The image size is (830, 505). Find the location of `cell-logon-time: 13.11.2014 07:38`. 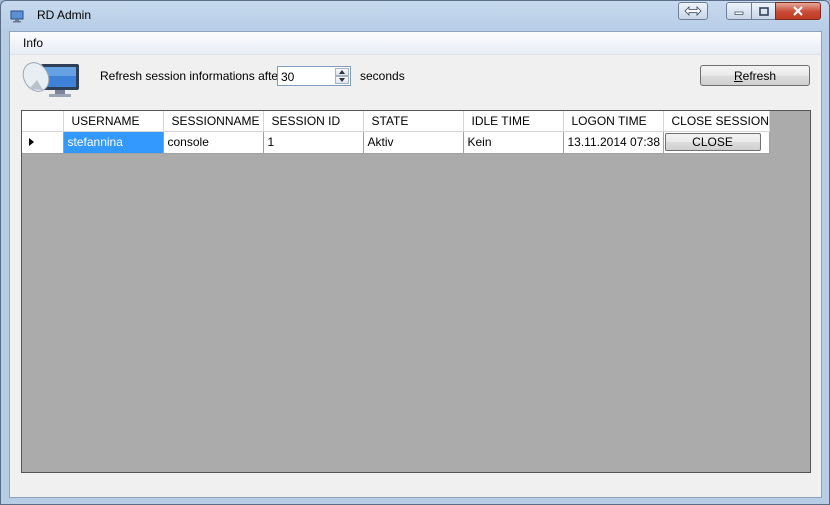

cell-logon-time: 13.11.2014 07:38 is located at coordinates (613, 142).